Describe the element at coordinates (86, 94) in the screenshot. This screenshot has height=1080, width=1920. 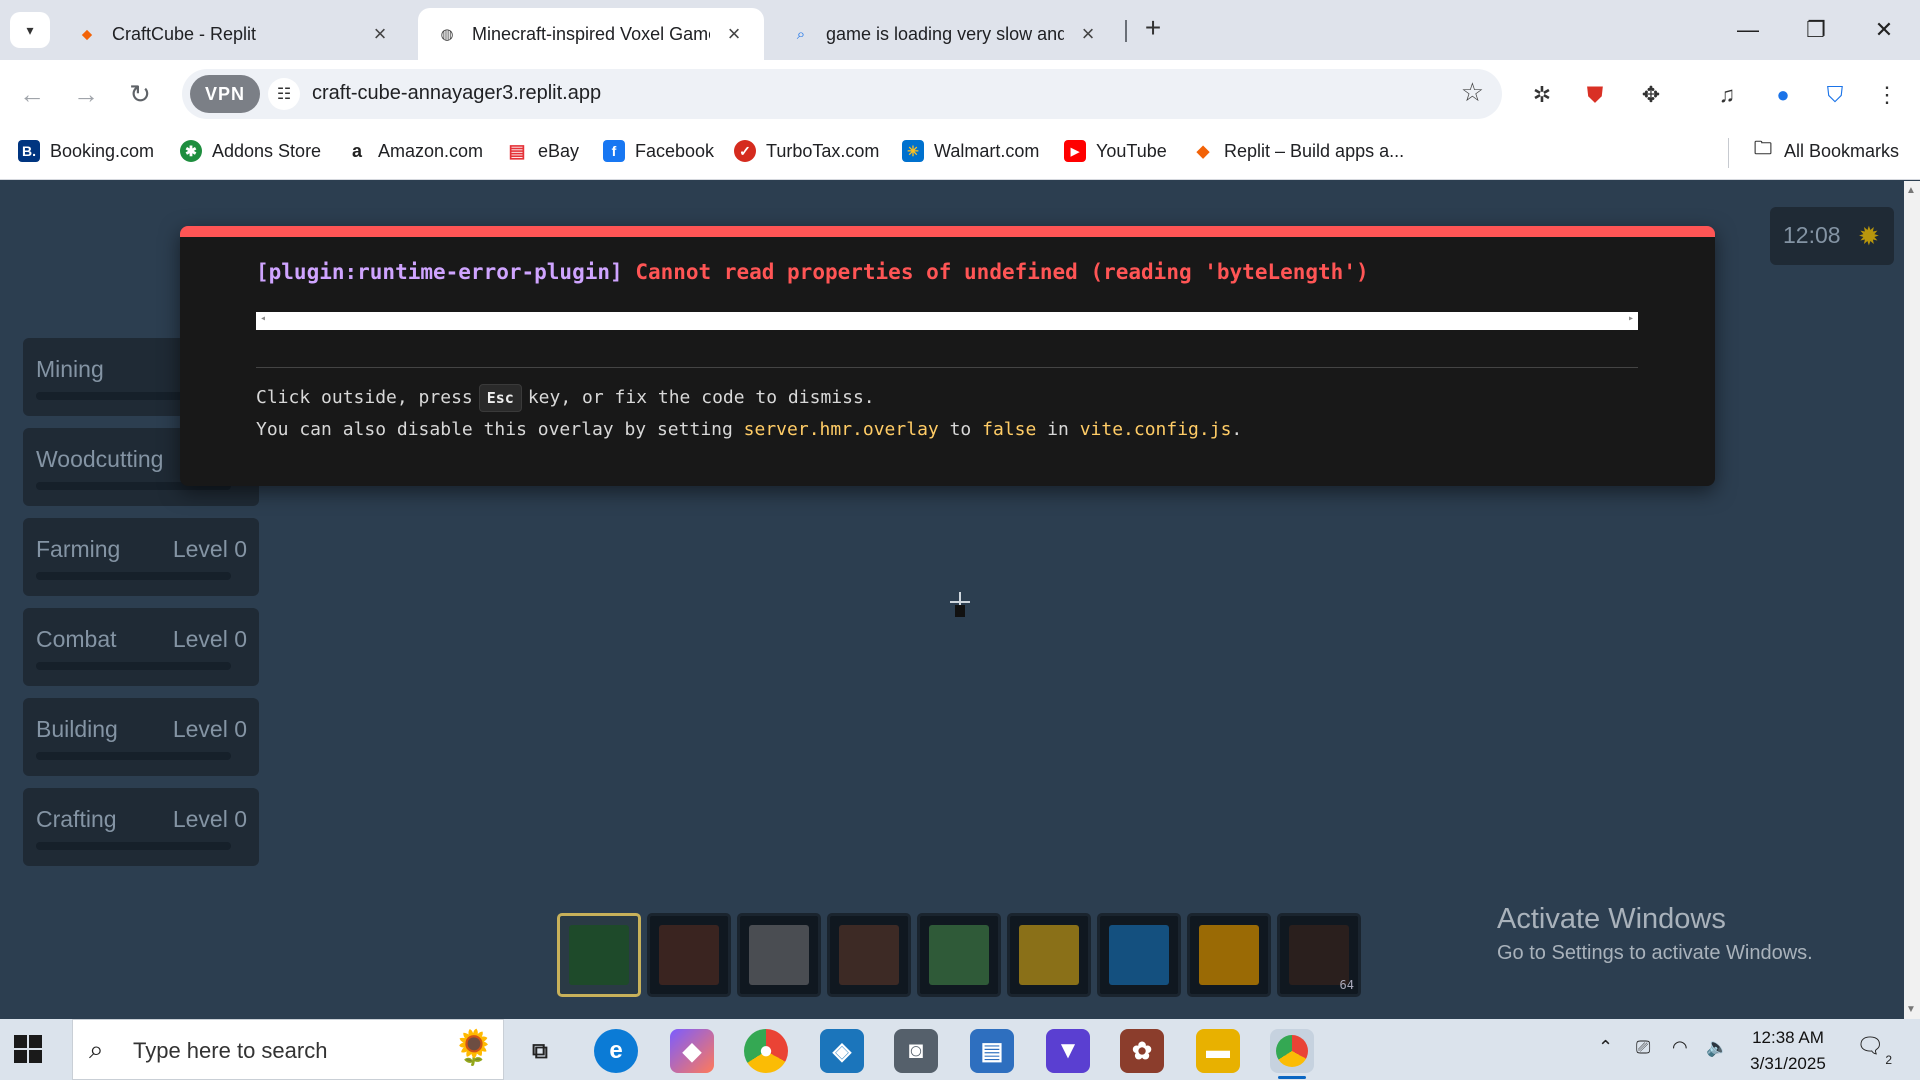
I see `forward-button: →` at that location.